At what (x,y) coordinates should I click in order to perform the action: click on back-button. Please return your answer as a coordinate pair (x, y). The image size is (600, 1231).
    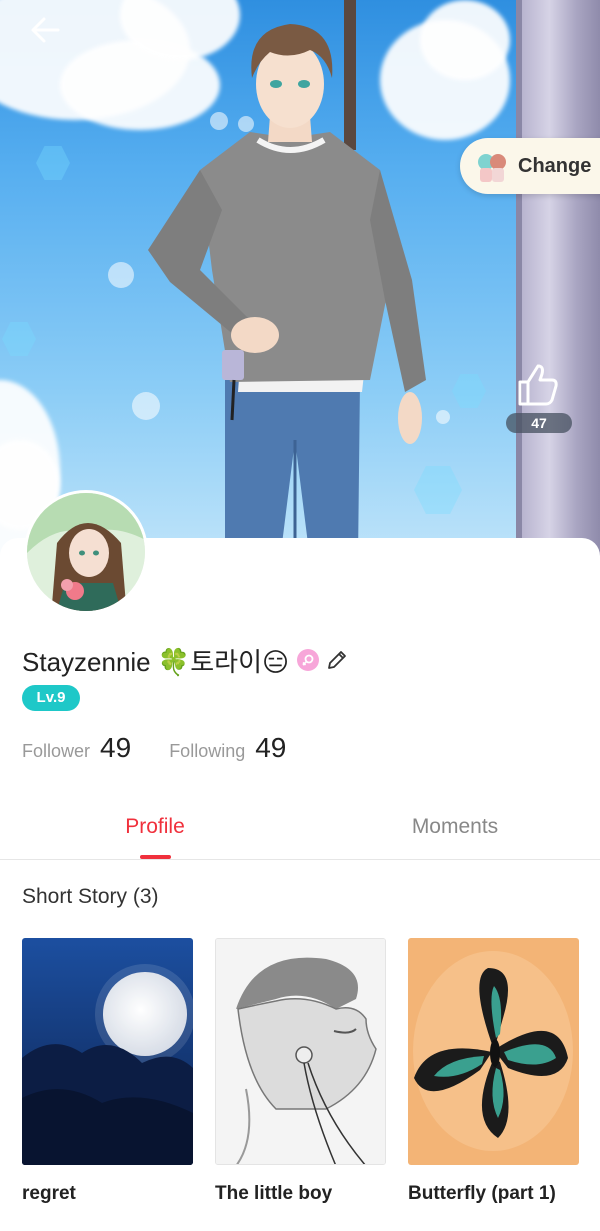
    Looking at the image, I should click on (45, 30).